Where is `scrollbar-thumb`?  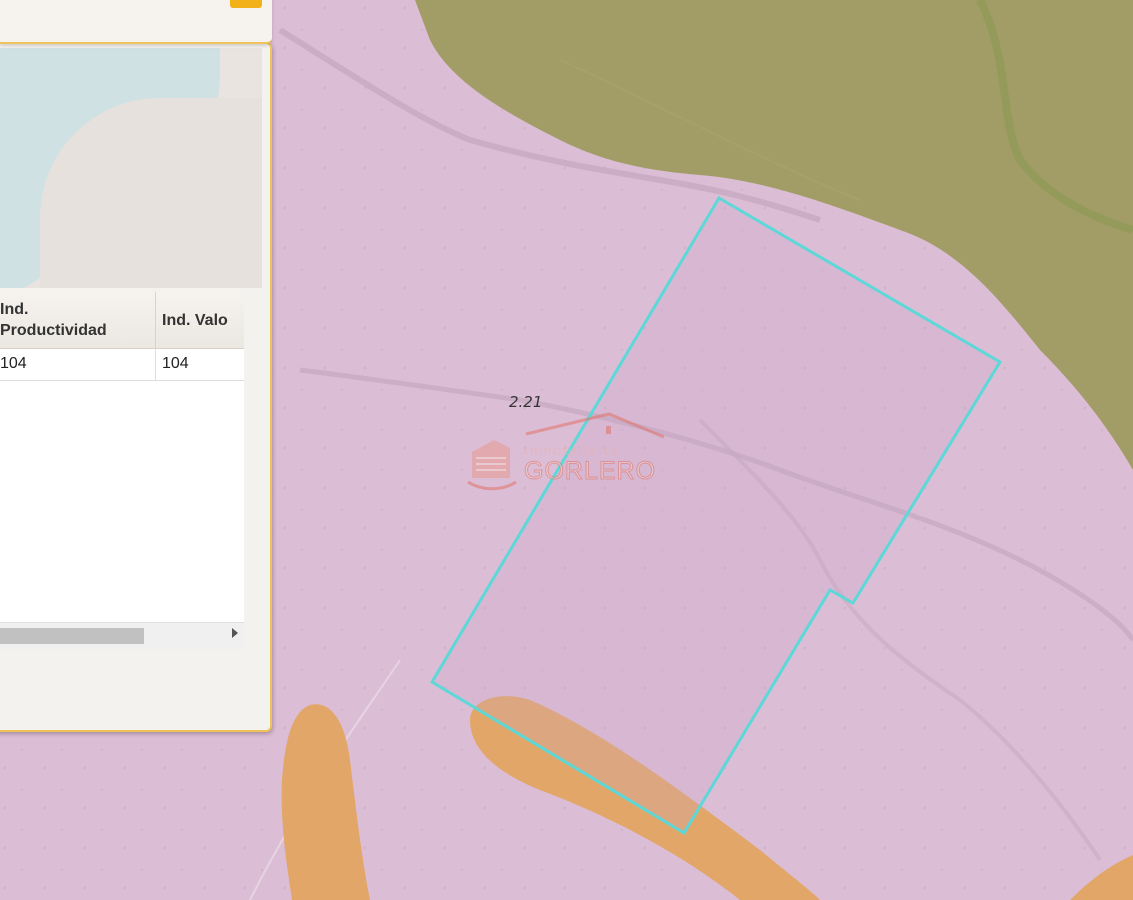
scrollbar-thumb is located at coordinates (72, 636).